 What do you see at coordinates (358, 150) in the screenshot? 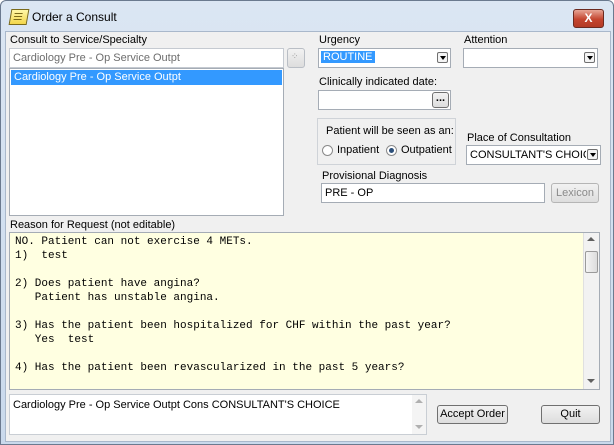
I see `inpatient-label: Inpatient` at bounding box center [358, 150].